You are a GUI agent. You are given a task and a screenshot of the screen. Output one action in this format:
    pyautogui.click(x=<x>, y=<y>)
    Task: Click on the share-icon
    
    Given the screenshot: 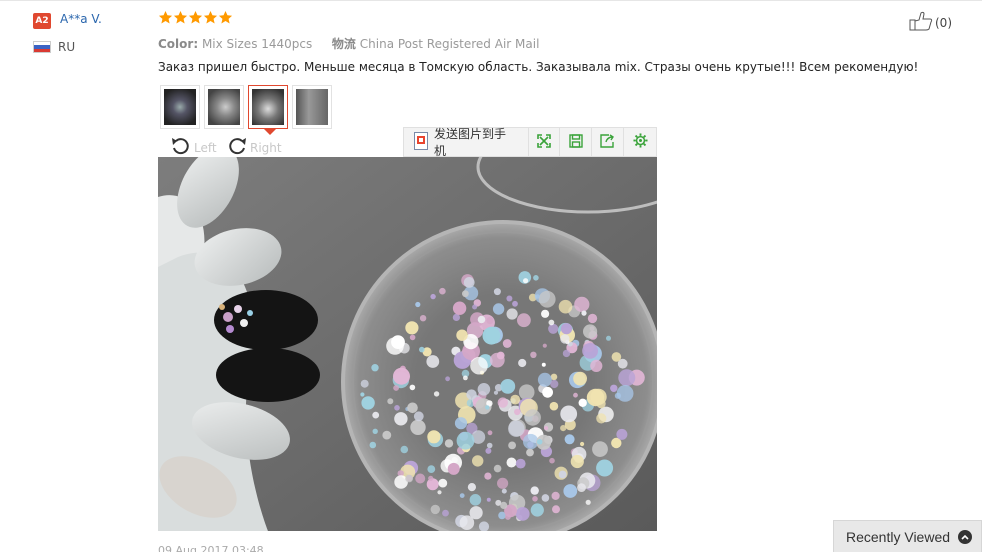 What is the action you would take?
    pyautogui.click(x=607, y=142)
    